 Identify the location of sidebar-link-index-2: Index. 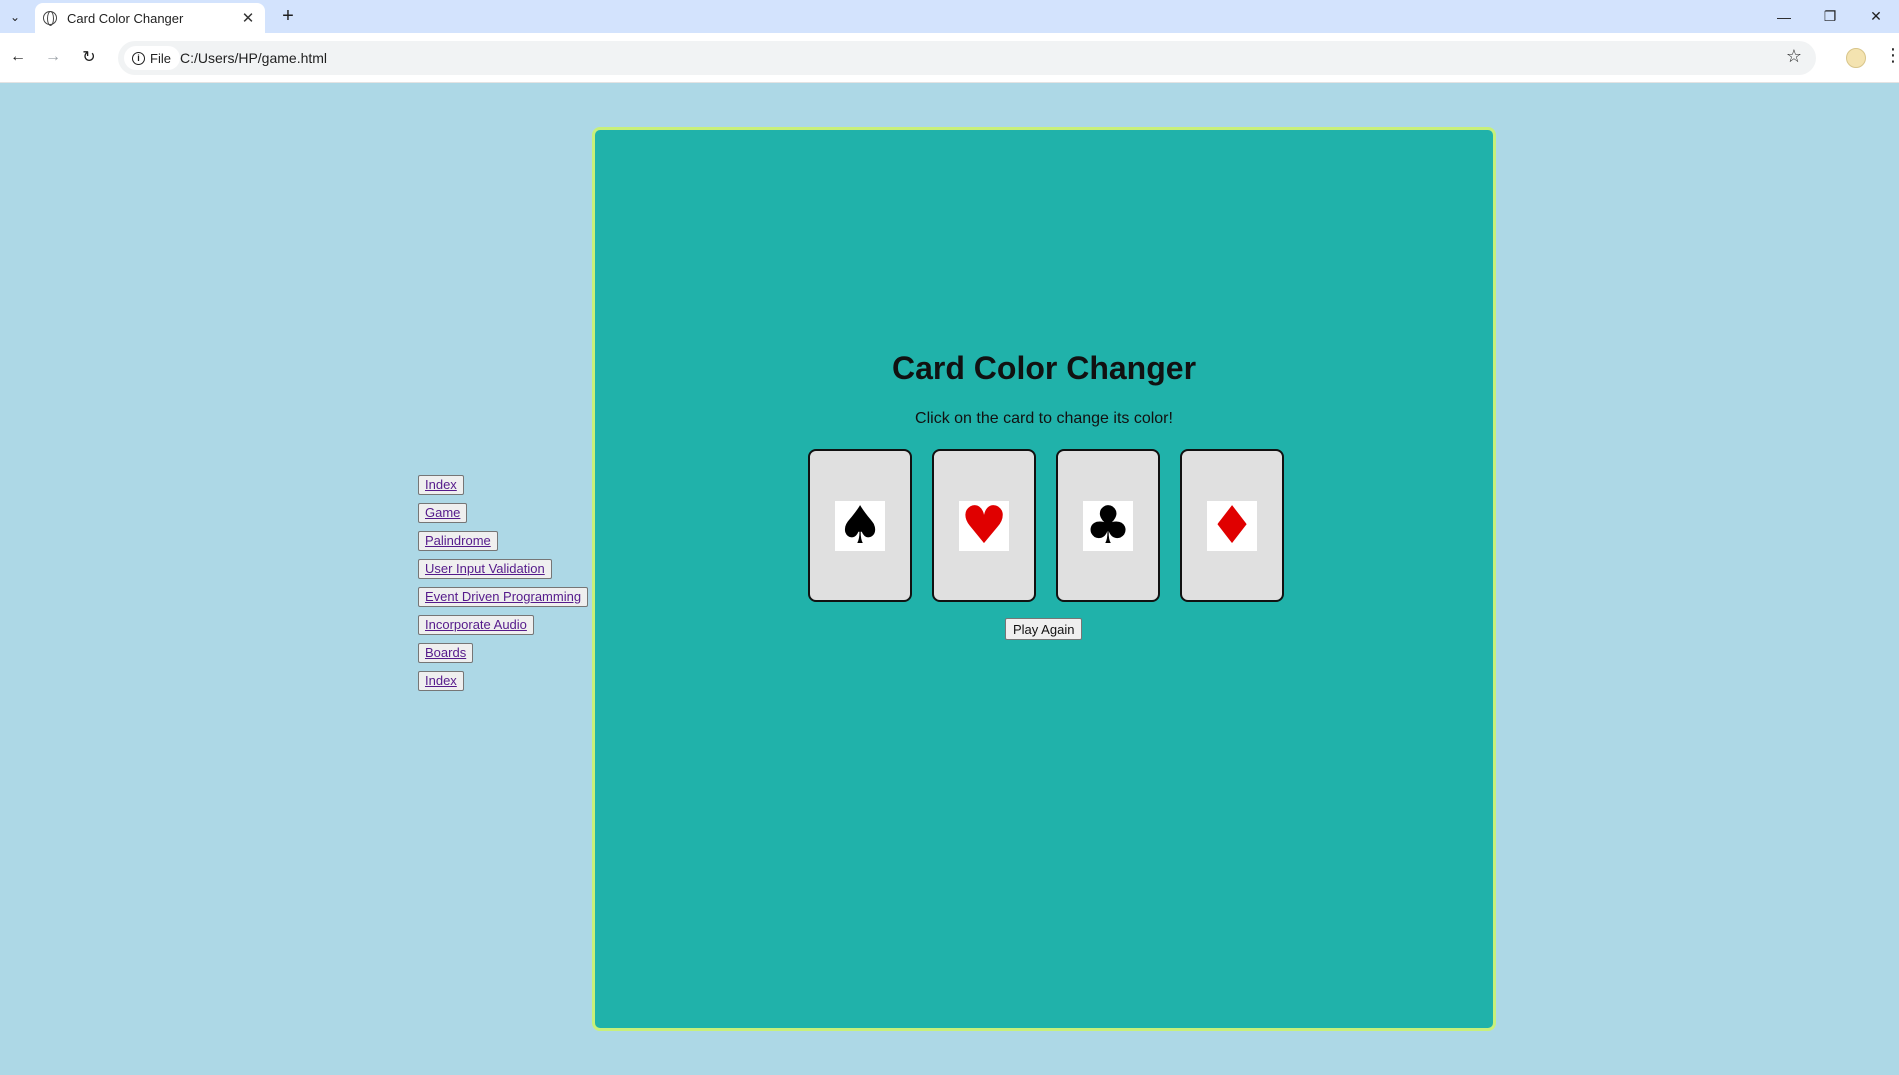
(441, 681).